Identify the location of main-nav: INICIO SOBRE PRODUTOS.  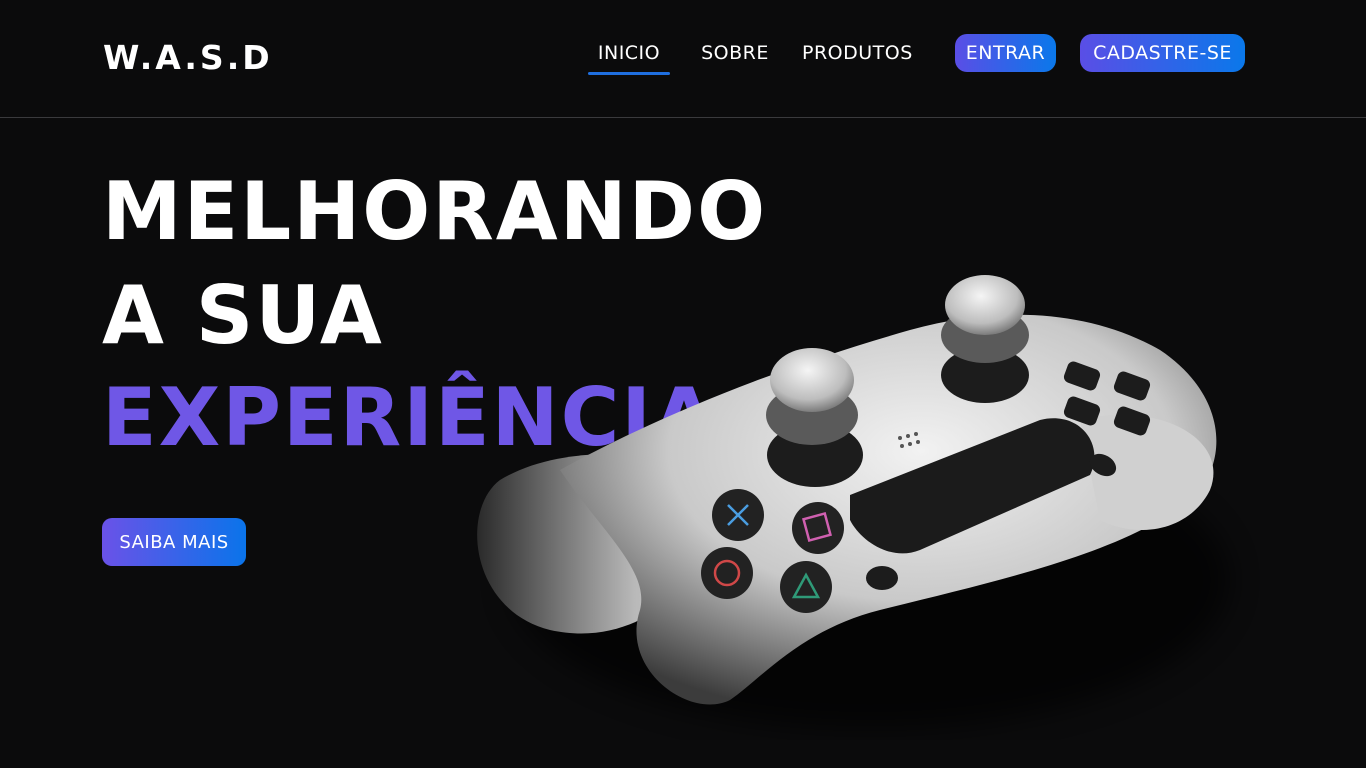
(753, 54).